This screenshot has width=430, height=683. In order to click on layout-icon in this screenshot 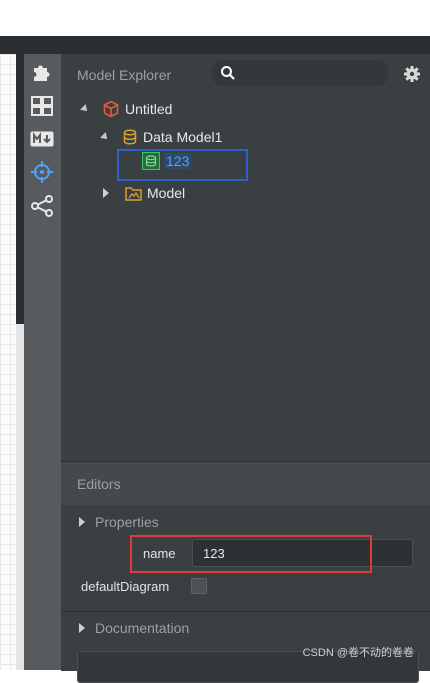, I will do `click(42, 106)`.